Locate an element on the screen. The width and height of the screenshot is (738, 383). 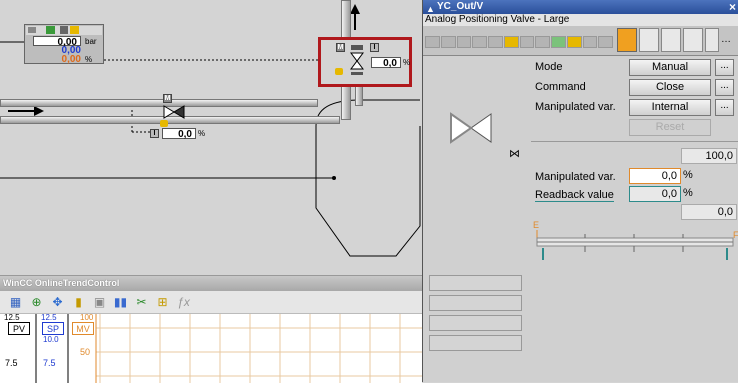
lower-manual-badge: M is located at coordinates (167, 98).